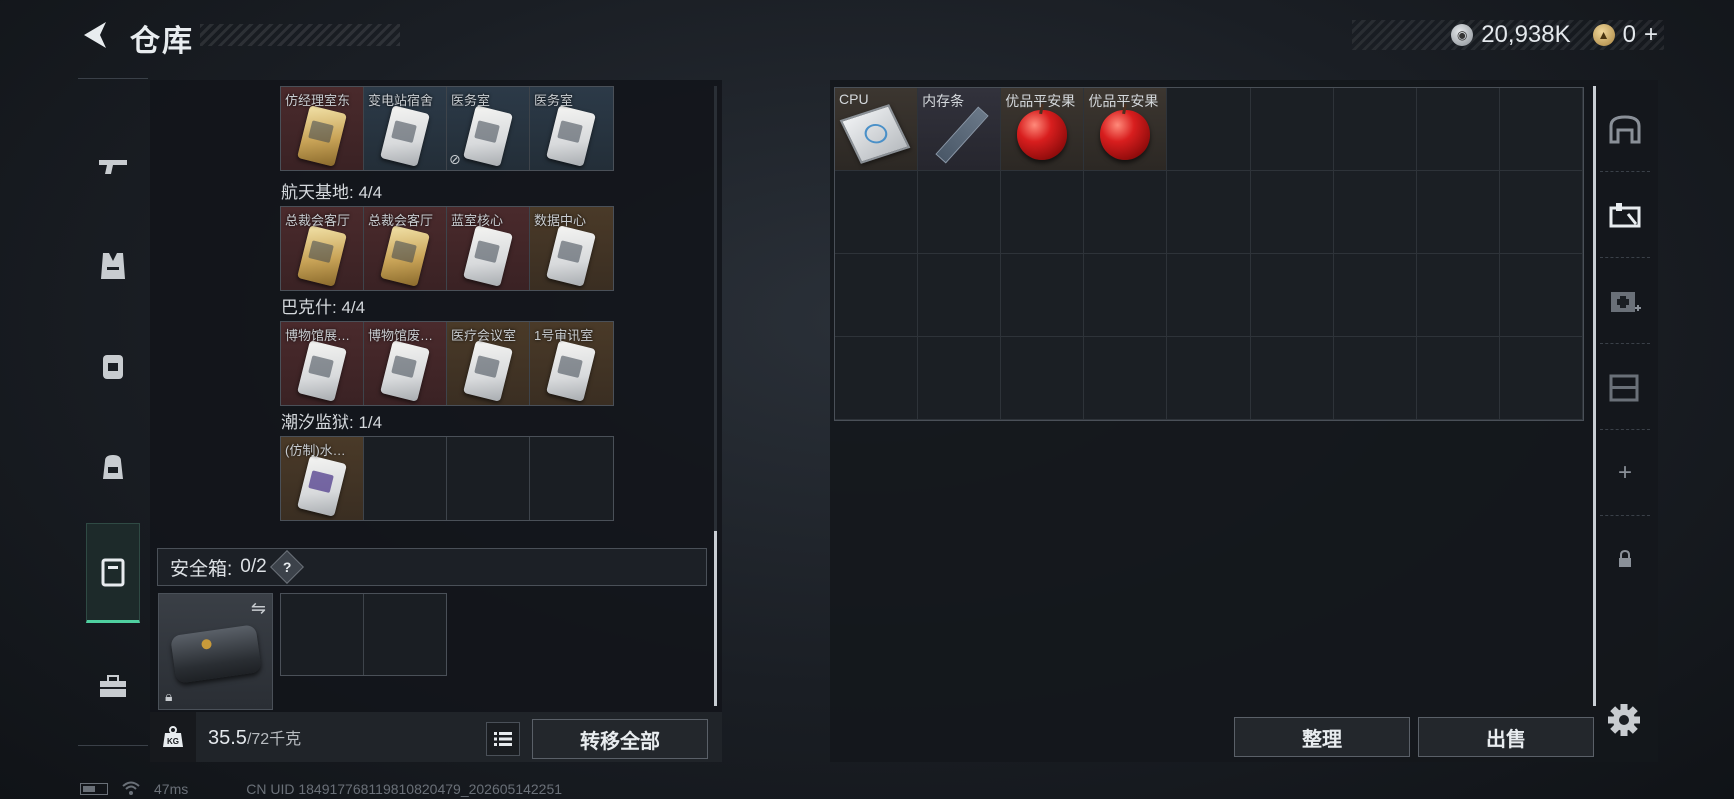 The height and width of the screenshot is (799, 1734). I want to click on nav-chest-rig, so click(113, 366).